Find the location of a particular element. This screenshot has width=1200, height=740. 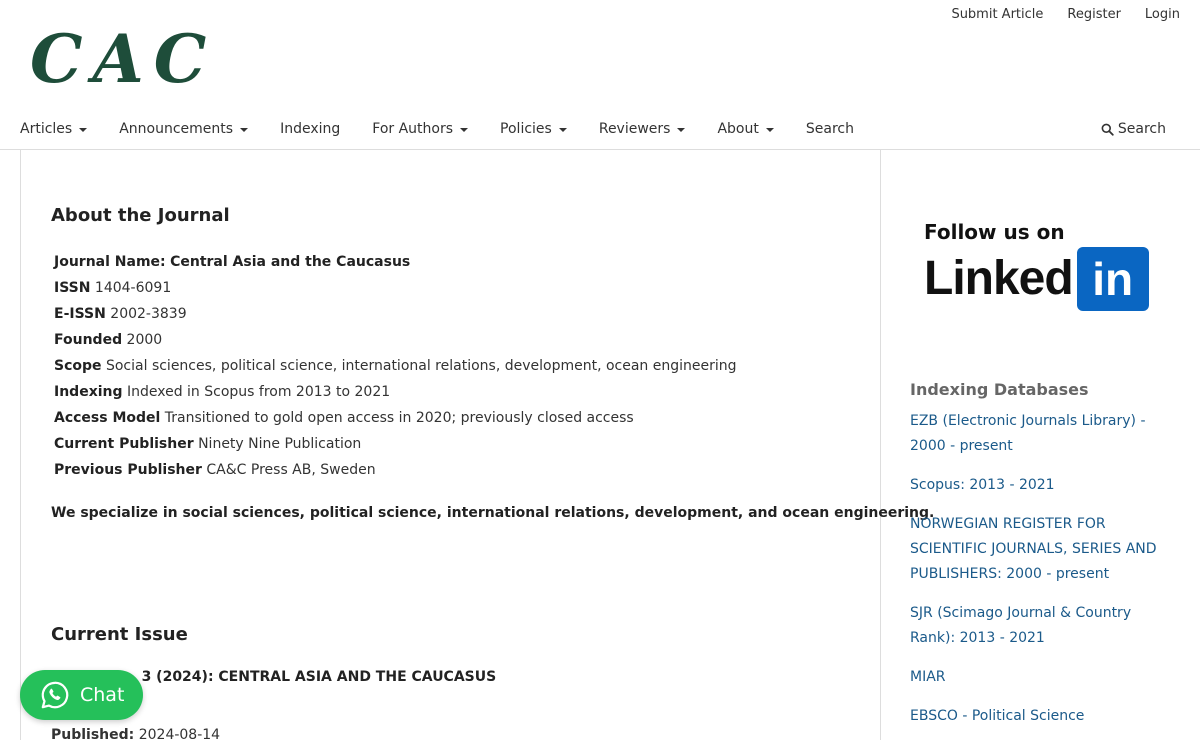

info-value: 2000 is located at coordinates (144, 340).